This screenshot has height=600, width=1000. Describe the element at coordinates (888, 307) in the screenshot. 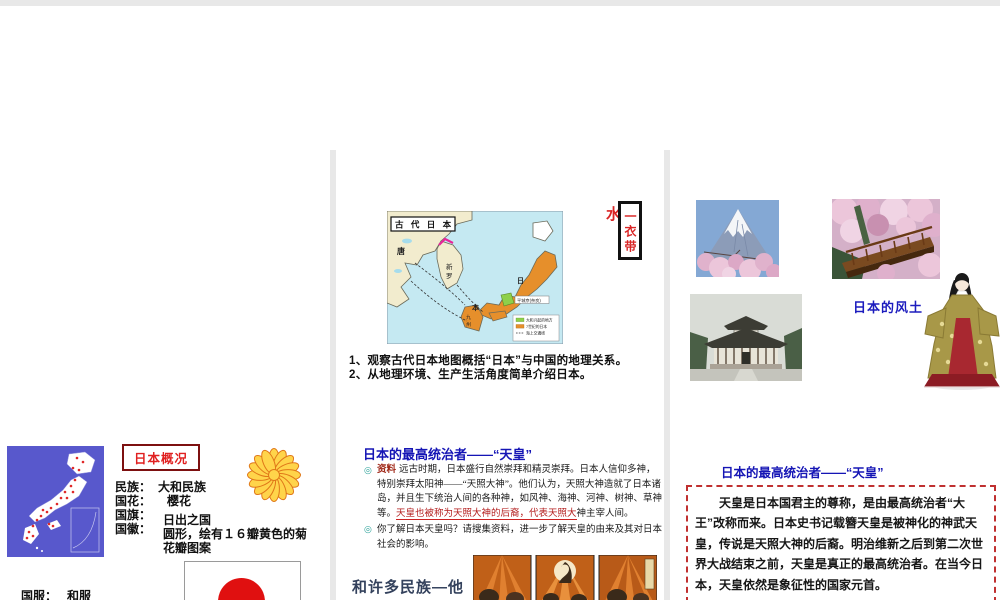

I see `scenery-caption: 日本的风土` at that location.